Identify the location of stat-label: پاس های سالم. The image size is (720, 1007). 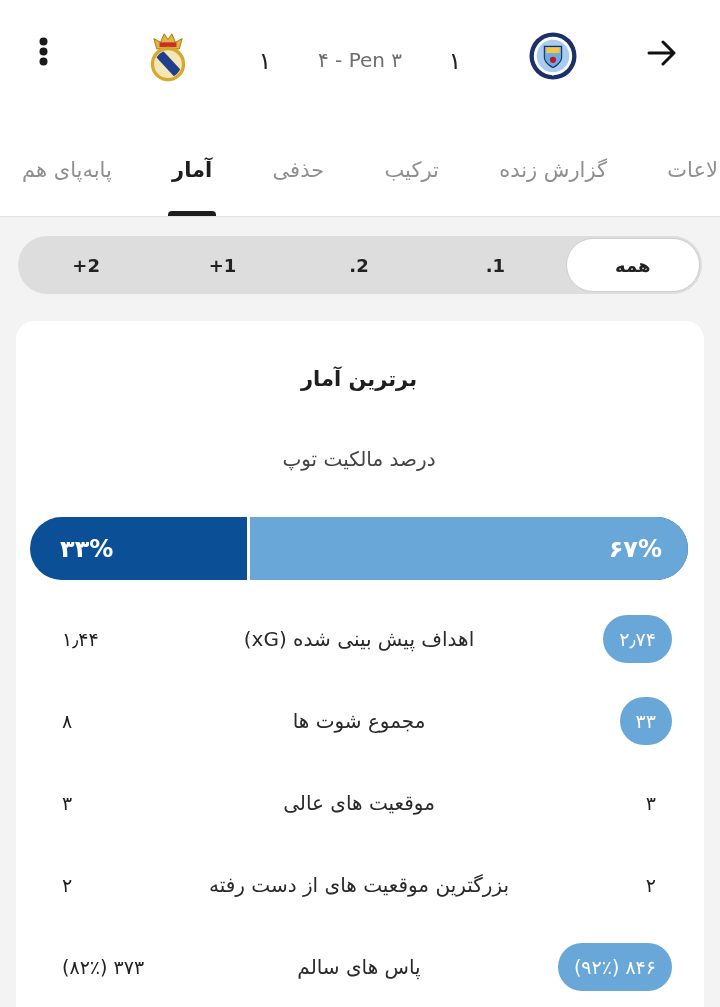
(359, 967).